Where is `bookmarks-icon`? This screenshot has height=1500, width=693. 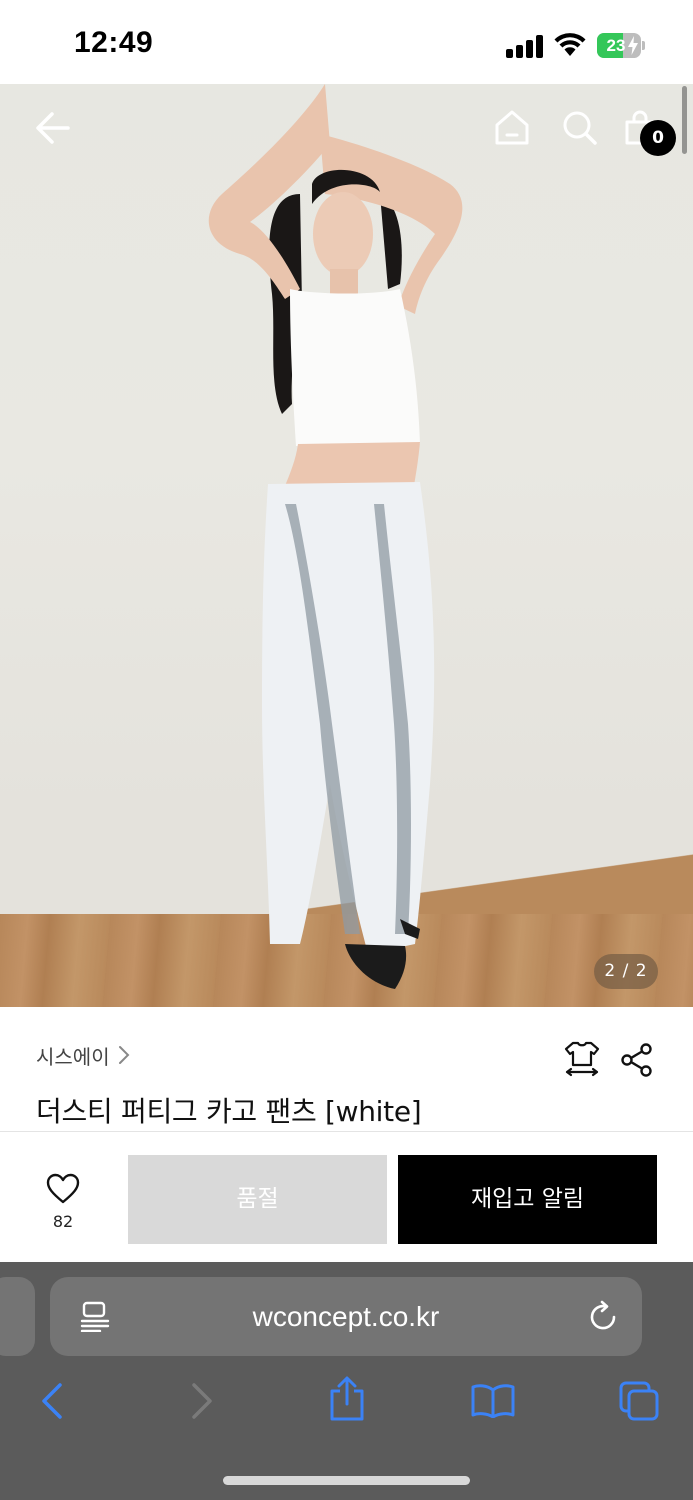
bookmarks-icon is located at coordinates (493, 1400).